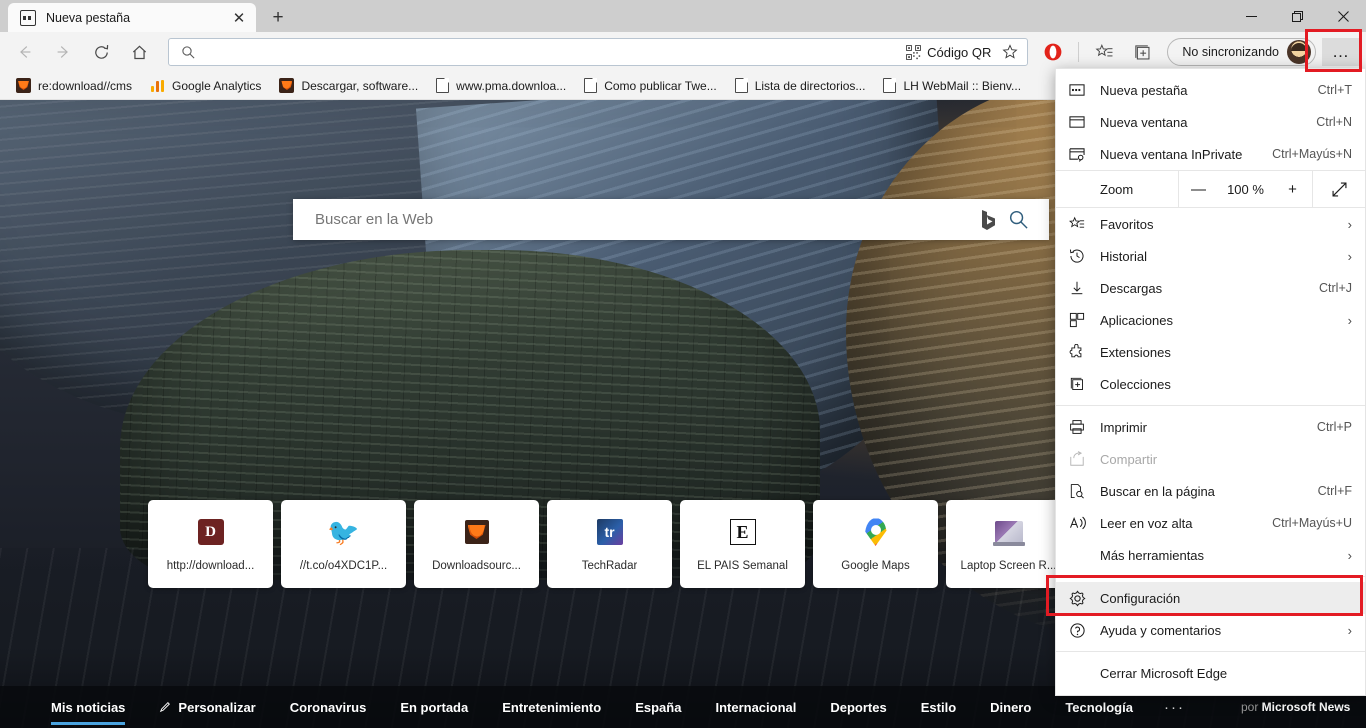 The image size is (1366, 728). I want to click on menu-item-configuracion: Configuración, so click(1210, 598).